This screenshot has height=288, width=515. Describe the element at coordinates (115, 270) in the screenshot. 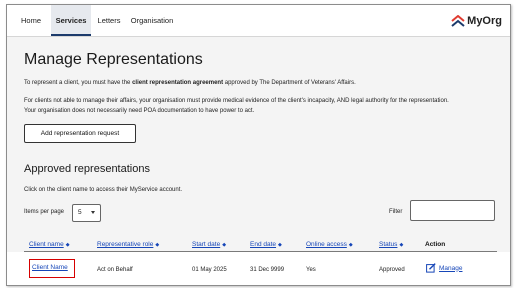

I see `representative-role-cell: Act on Behalf` at that location.